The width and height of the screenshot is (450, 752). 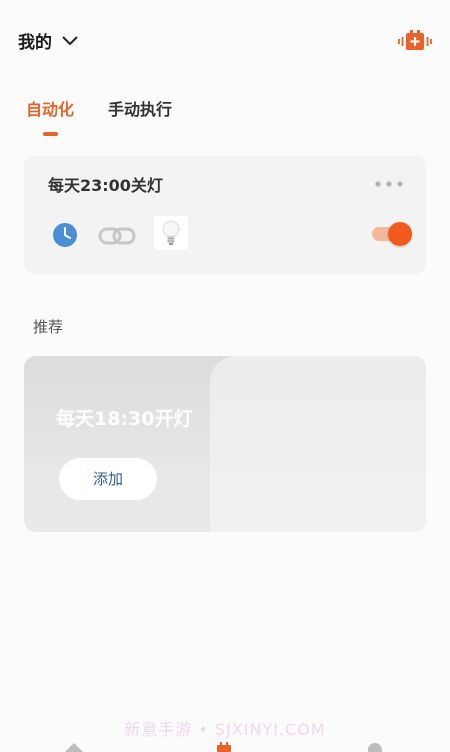 What do you see at coordinates (375, 747) in the screenshot?
I see `profile-nav-icon` at bounding box center [375, 747].